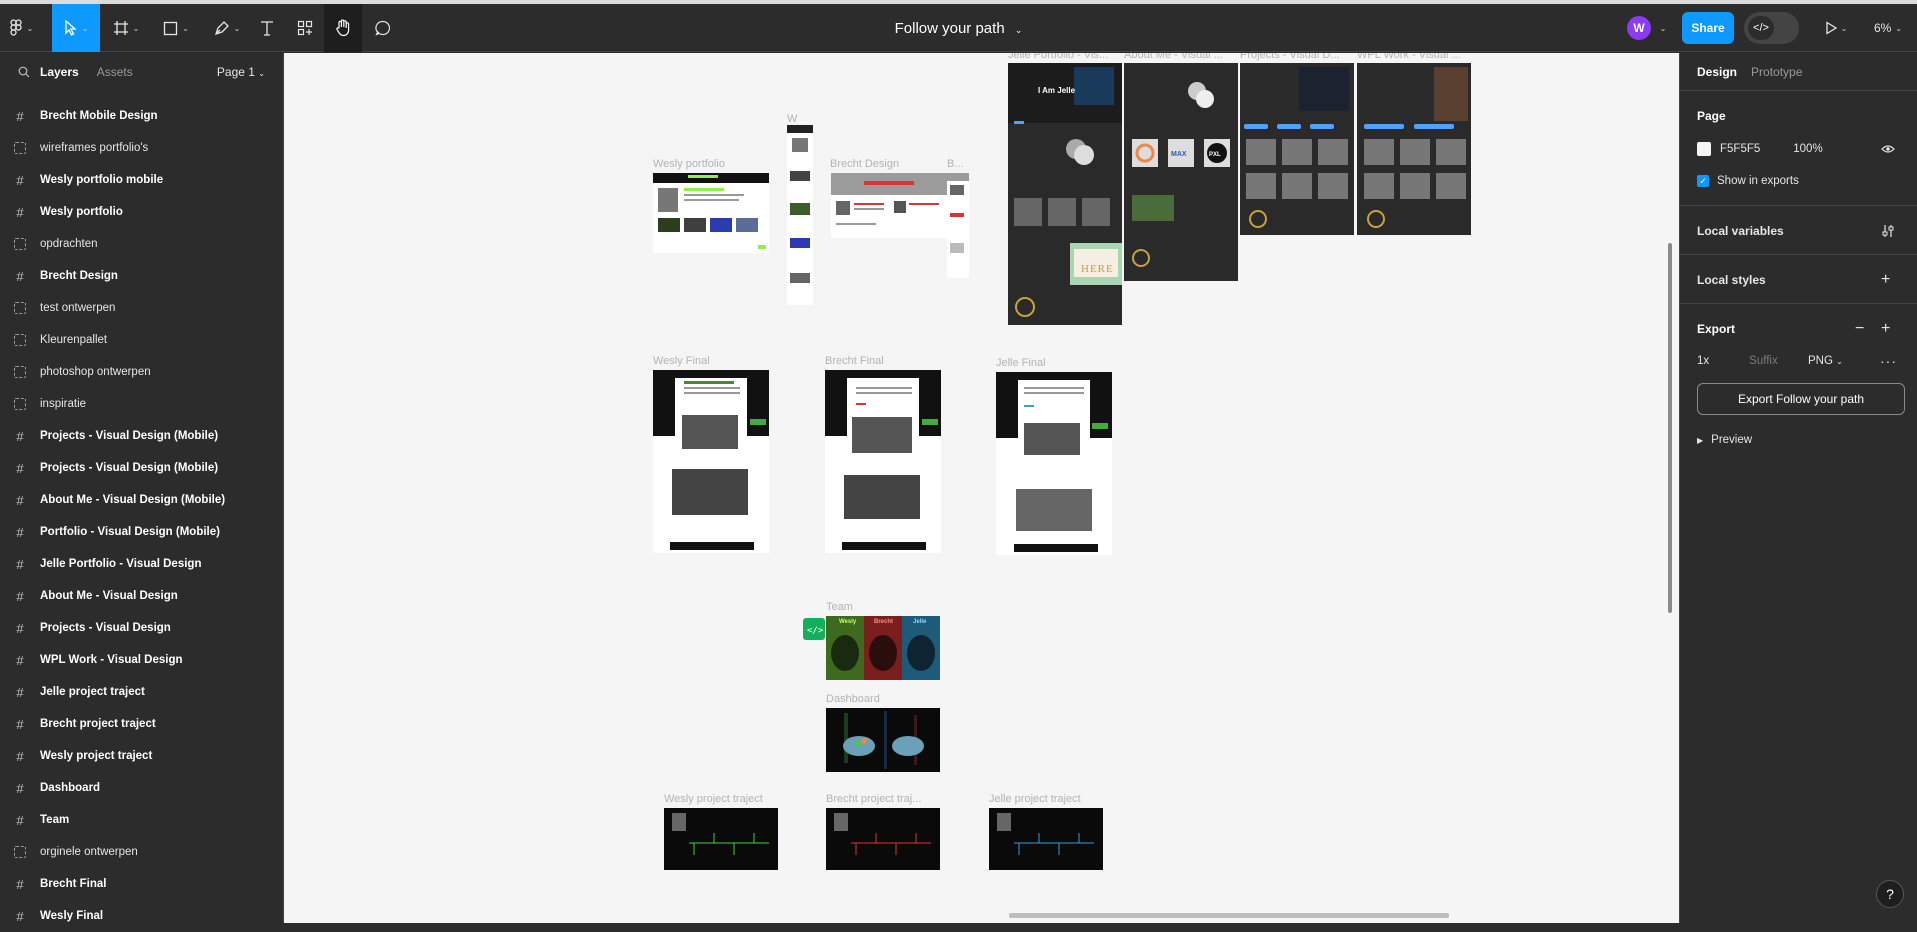  Describe the element at coordinates (711, 213) in the screenshot. I see `frame-wesly-portfolio` at that location.